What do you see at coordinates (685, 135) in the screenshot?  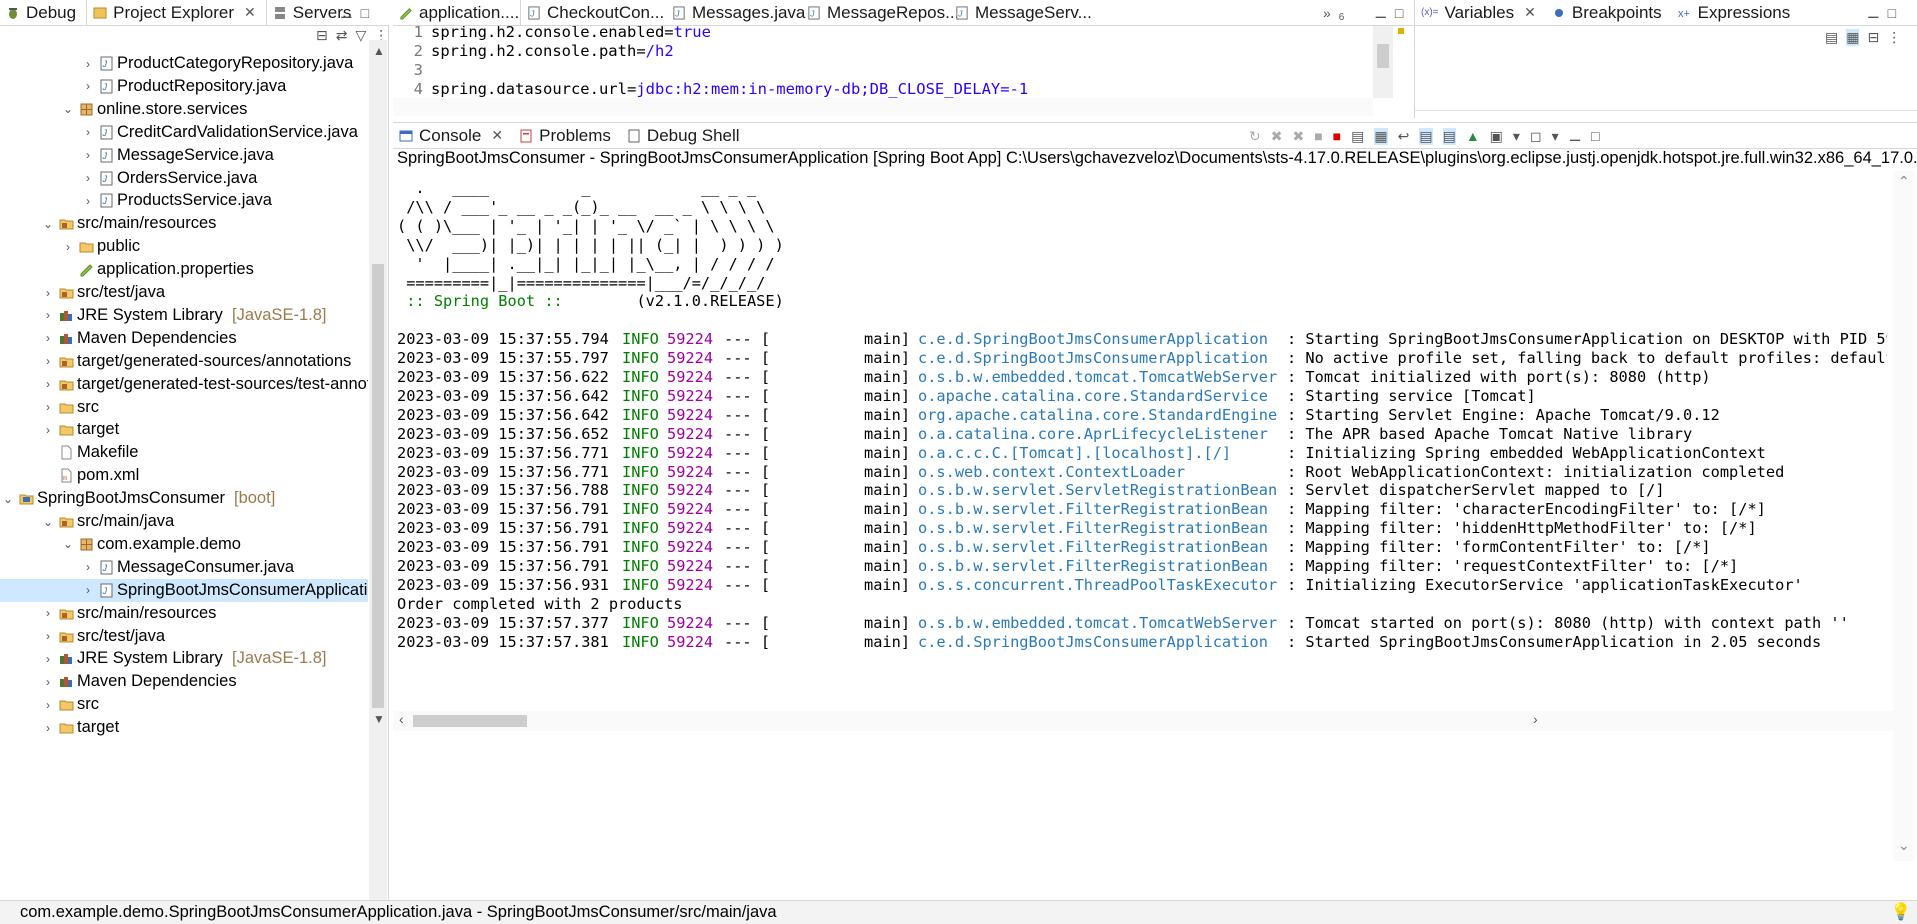 I see `tab-debug-shell: Debug Shell` at bounding box center [685, 135].